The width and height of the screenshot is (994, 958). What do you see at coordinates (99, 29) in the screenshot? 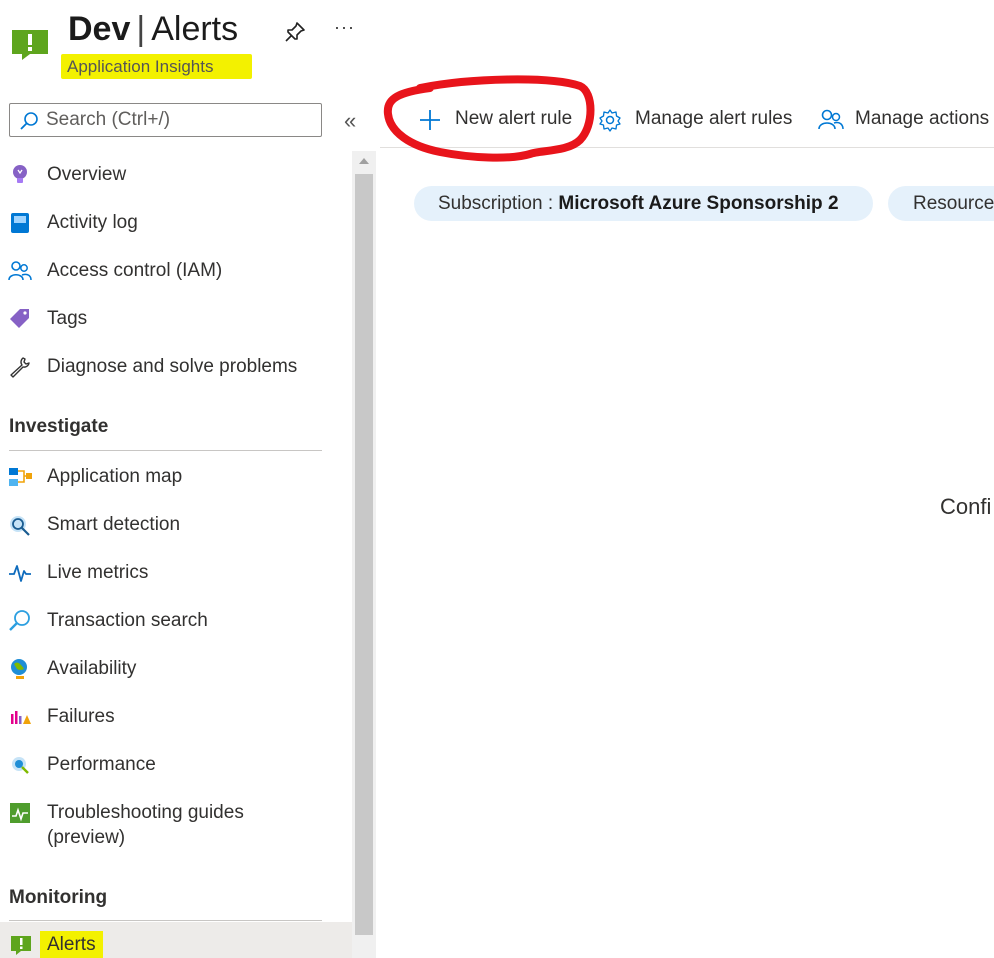
I see `page-title-resource: Dev` at bounding box center [99, 29].